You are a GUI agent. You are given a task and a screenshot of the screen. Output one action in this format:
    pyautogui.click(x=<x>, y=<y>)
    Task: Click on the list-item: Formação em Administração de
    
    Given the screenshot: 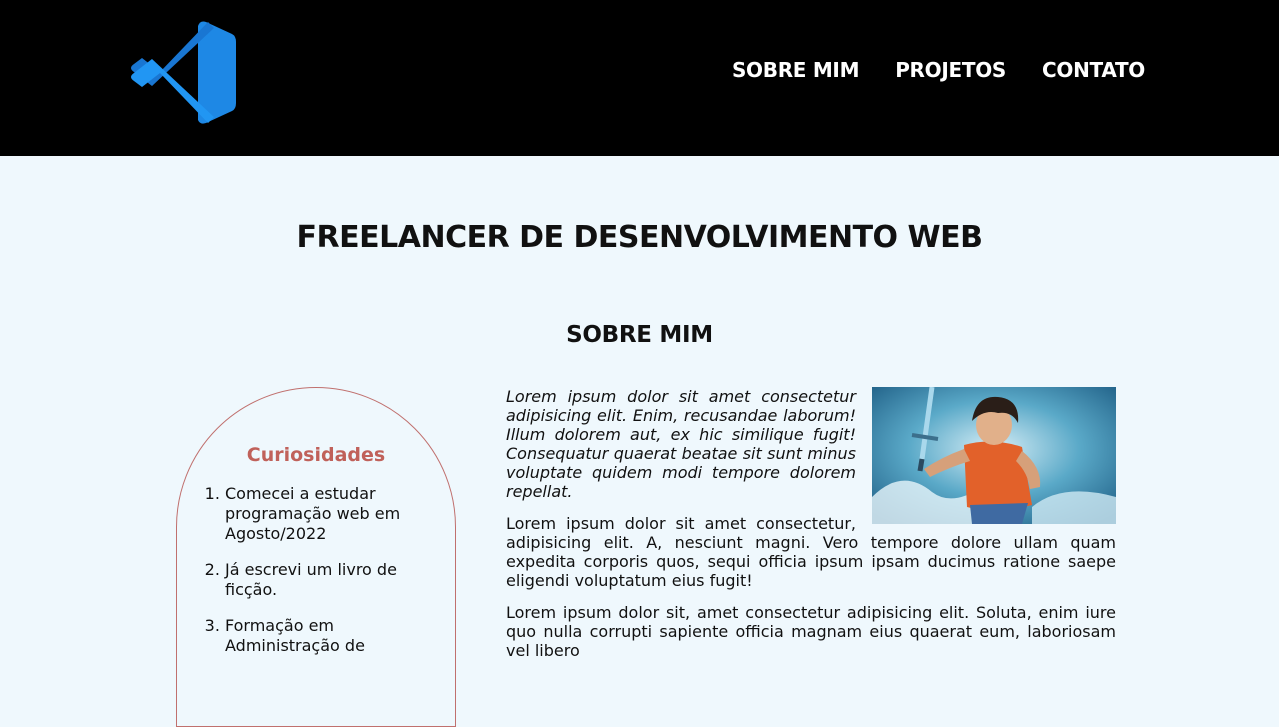 What is the action you would take?
    pyautogui.click(x=320, y=636)
    